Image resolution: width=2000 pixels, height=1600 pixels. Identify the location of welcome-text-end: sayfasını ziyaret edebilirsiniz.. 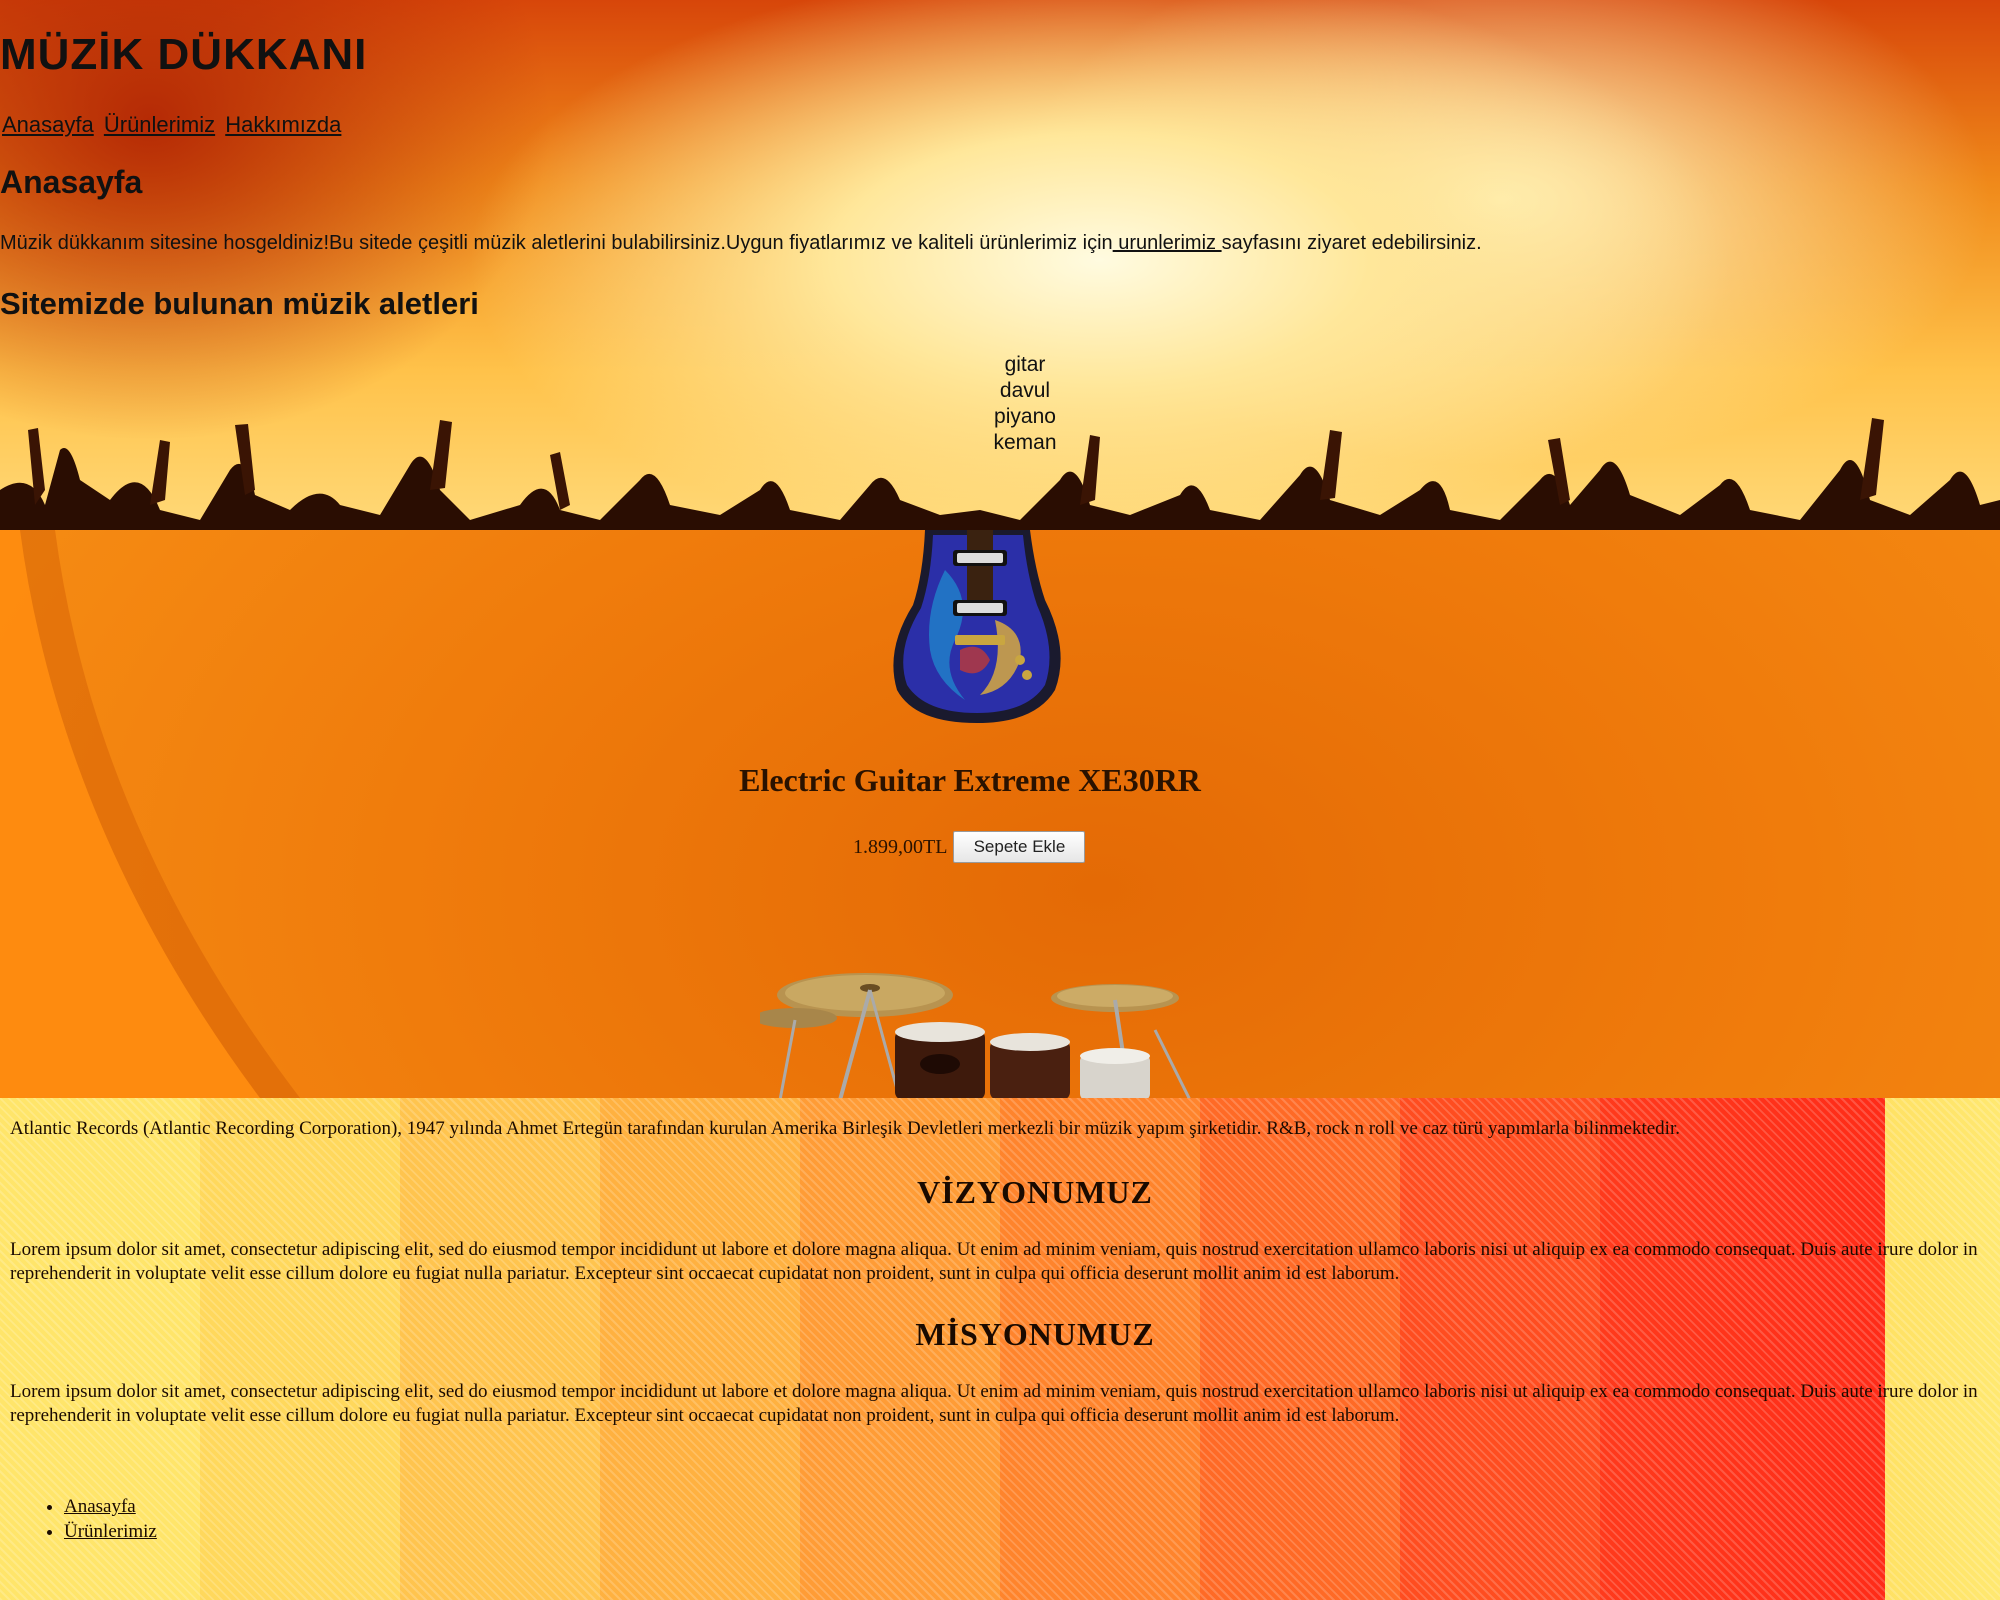
(1351, 243).